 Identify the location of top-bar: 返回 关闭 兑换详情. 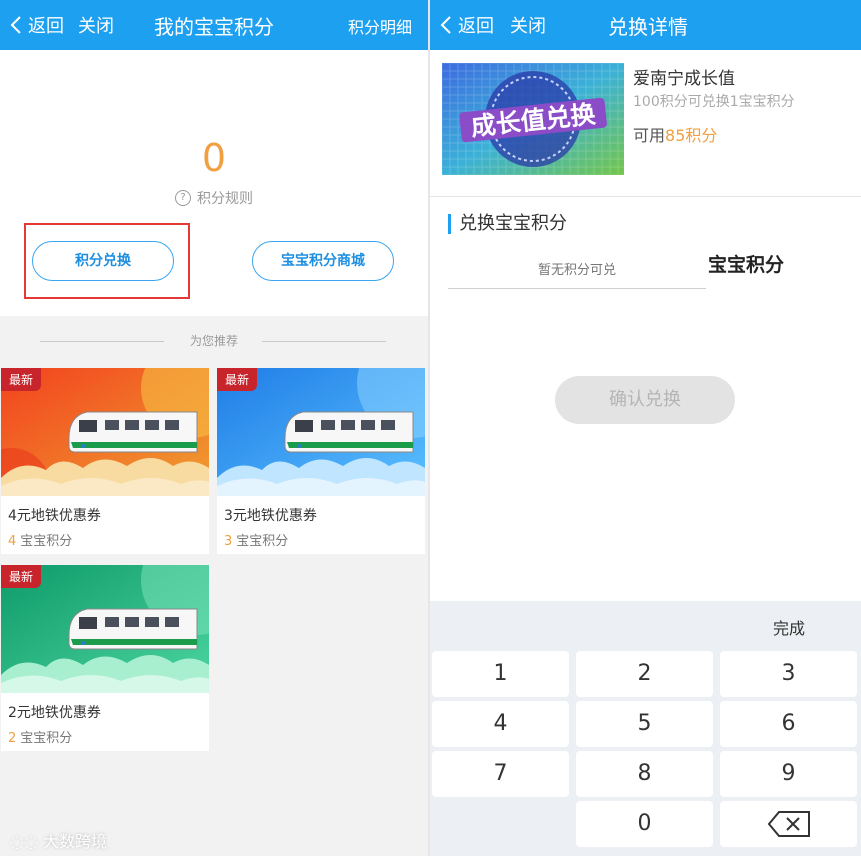
(645, 25).